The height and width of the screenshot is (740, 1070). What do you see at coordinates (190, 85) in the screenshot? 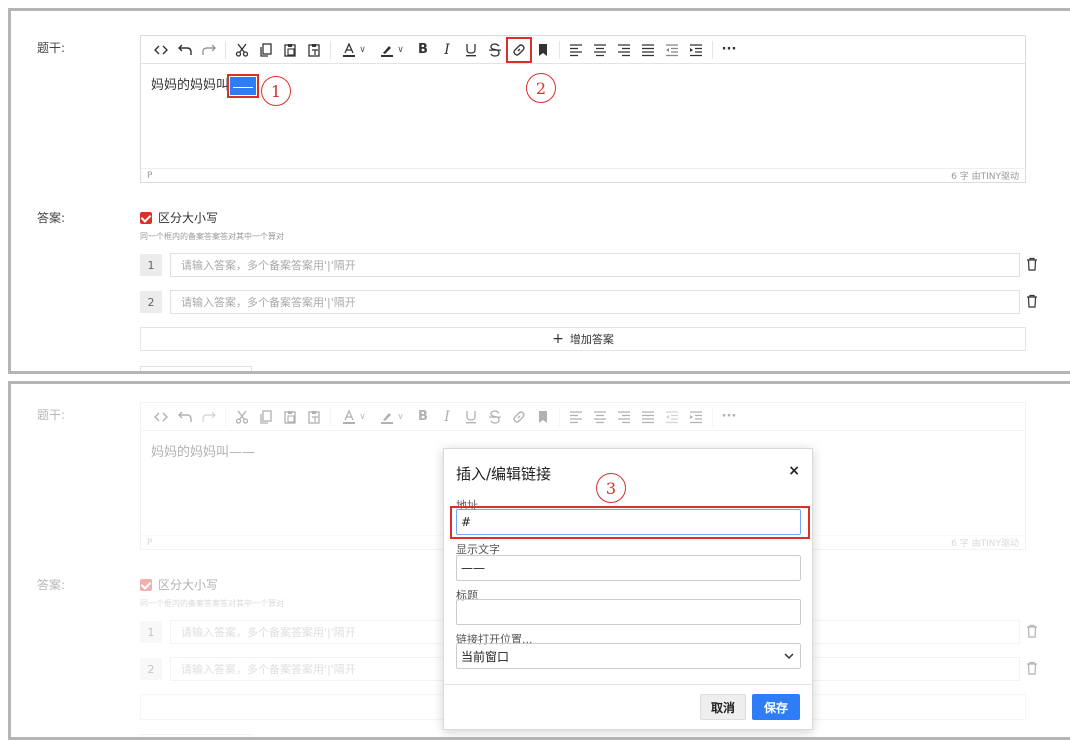
I see `stem-text: 妈妈的妈妈叫` at bounding box center [190, 85].